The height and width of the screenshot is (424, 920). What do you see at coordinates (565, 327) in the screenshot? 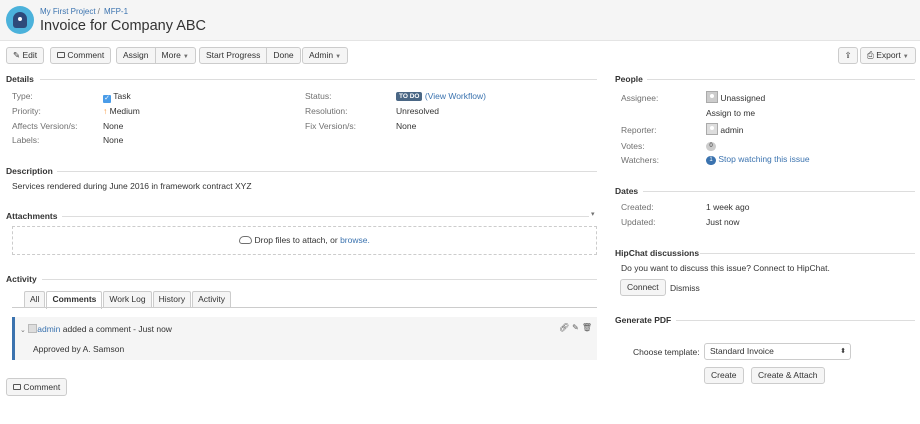
I see `link-icon: 🔗︎` at bounding box center [565, 327].